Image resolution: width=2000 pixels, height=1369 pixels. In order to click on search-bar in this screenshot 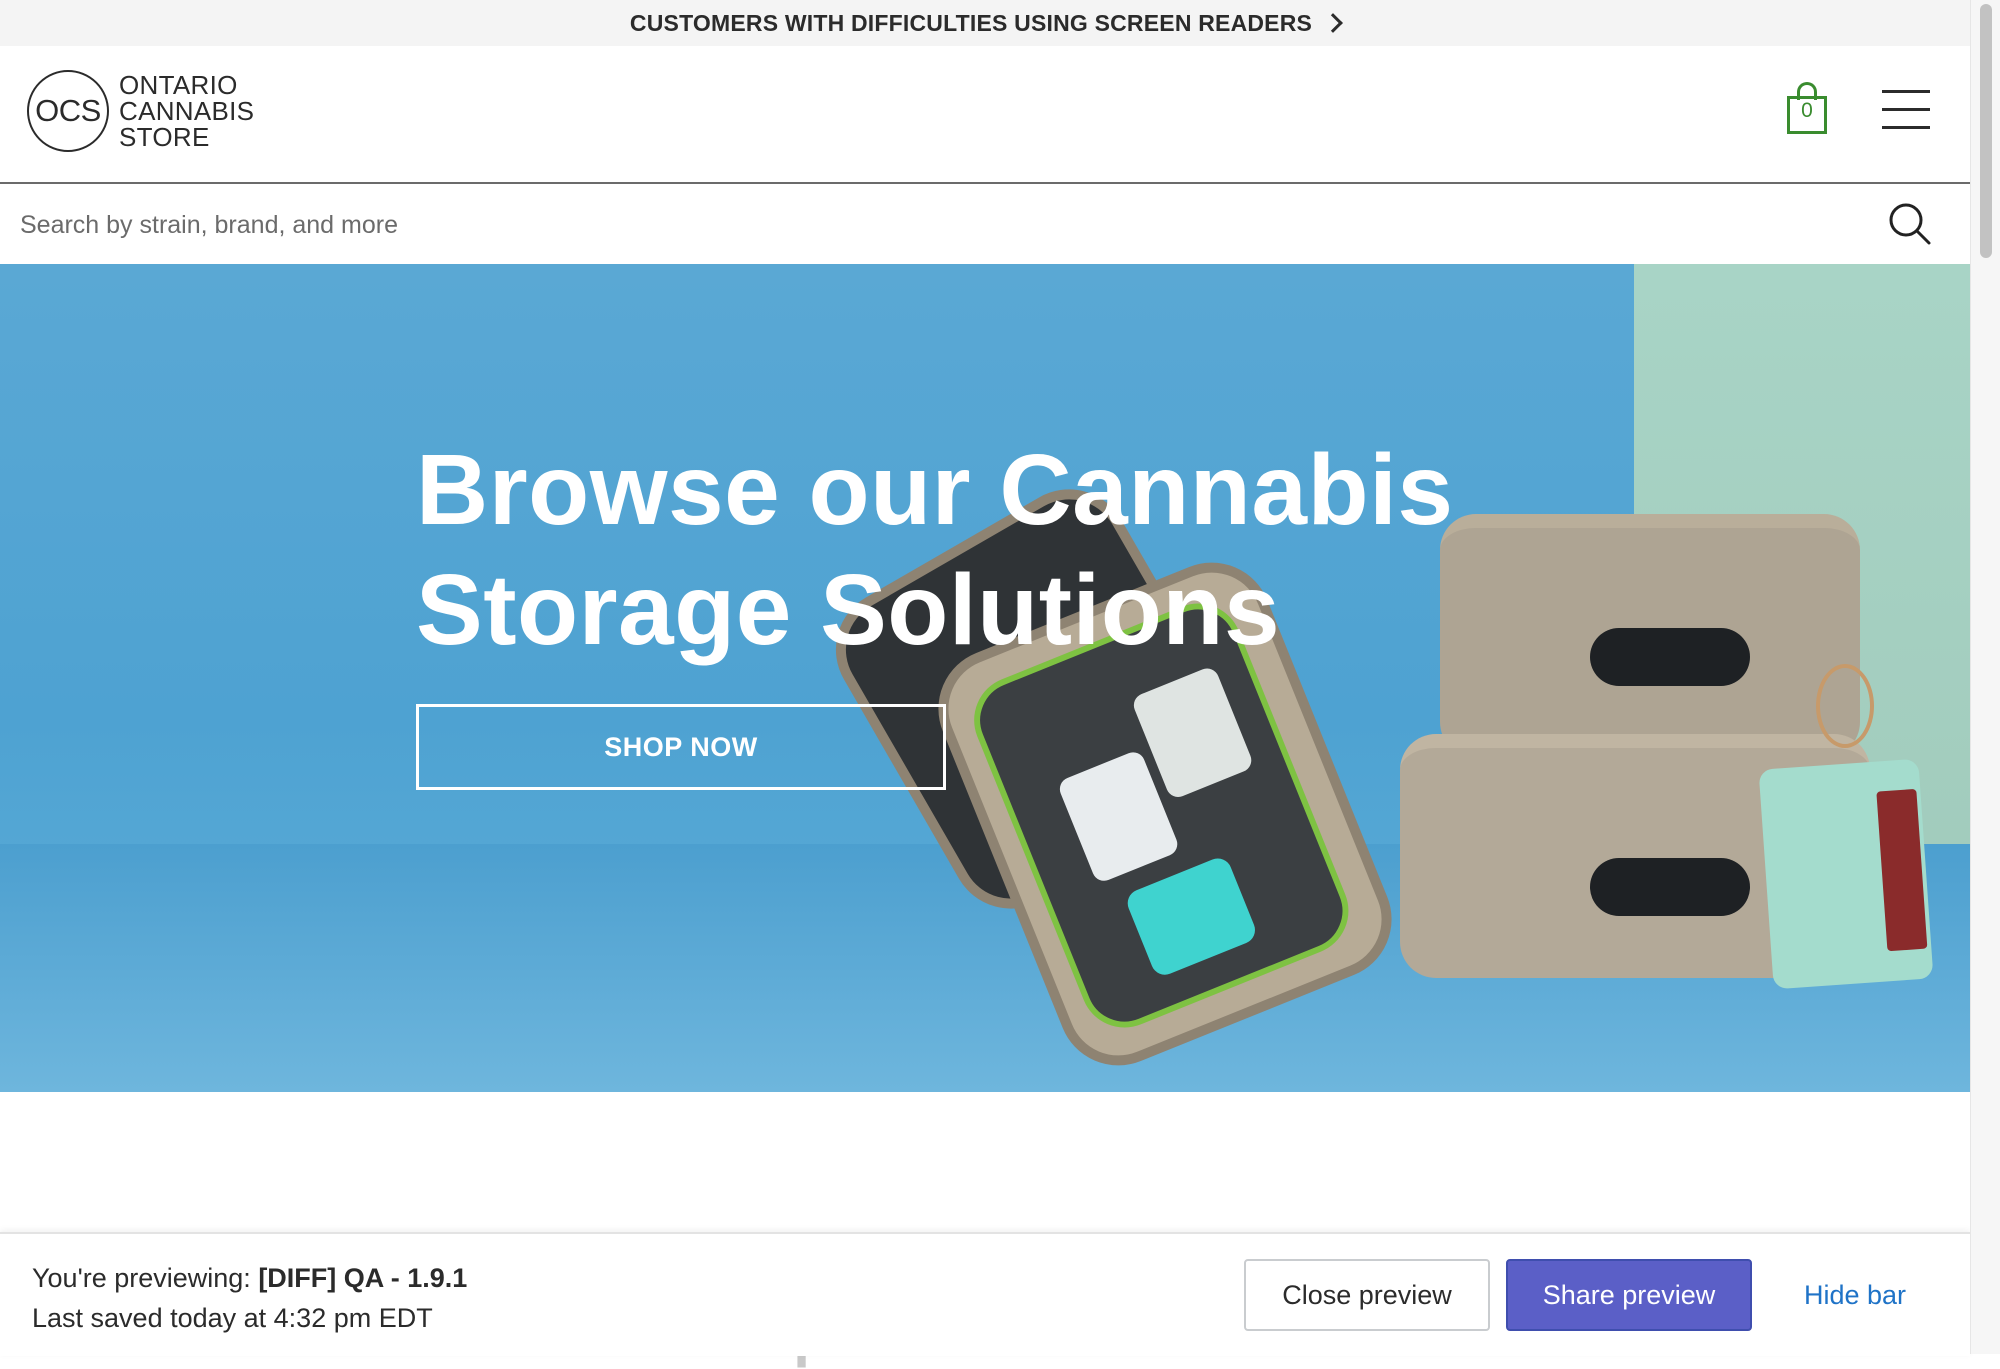, I will do `click(985, 224)`.